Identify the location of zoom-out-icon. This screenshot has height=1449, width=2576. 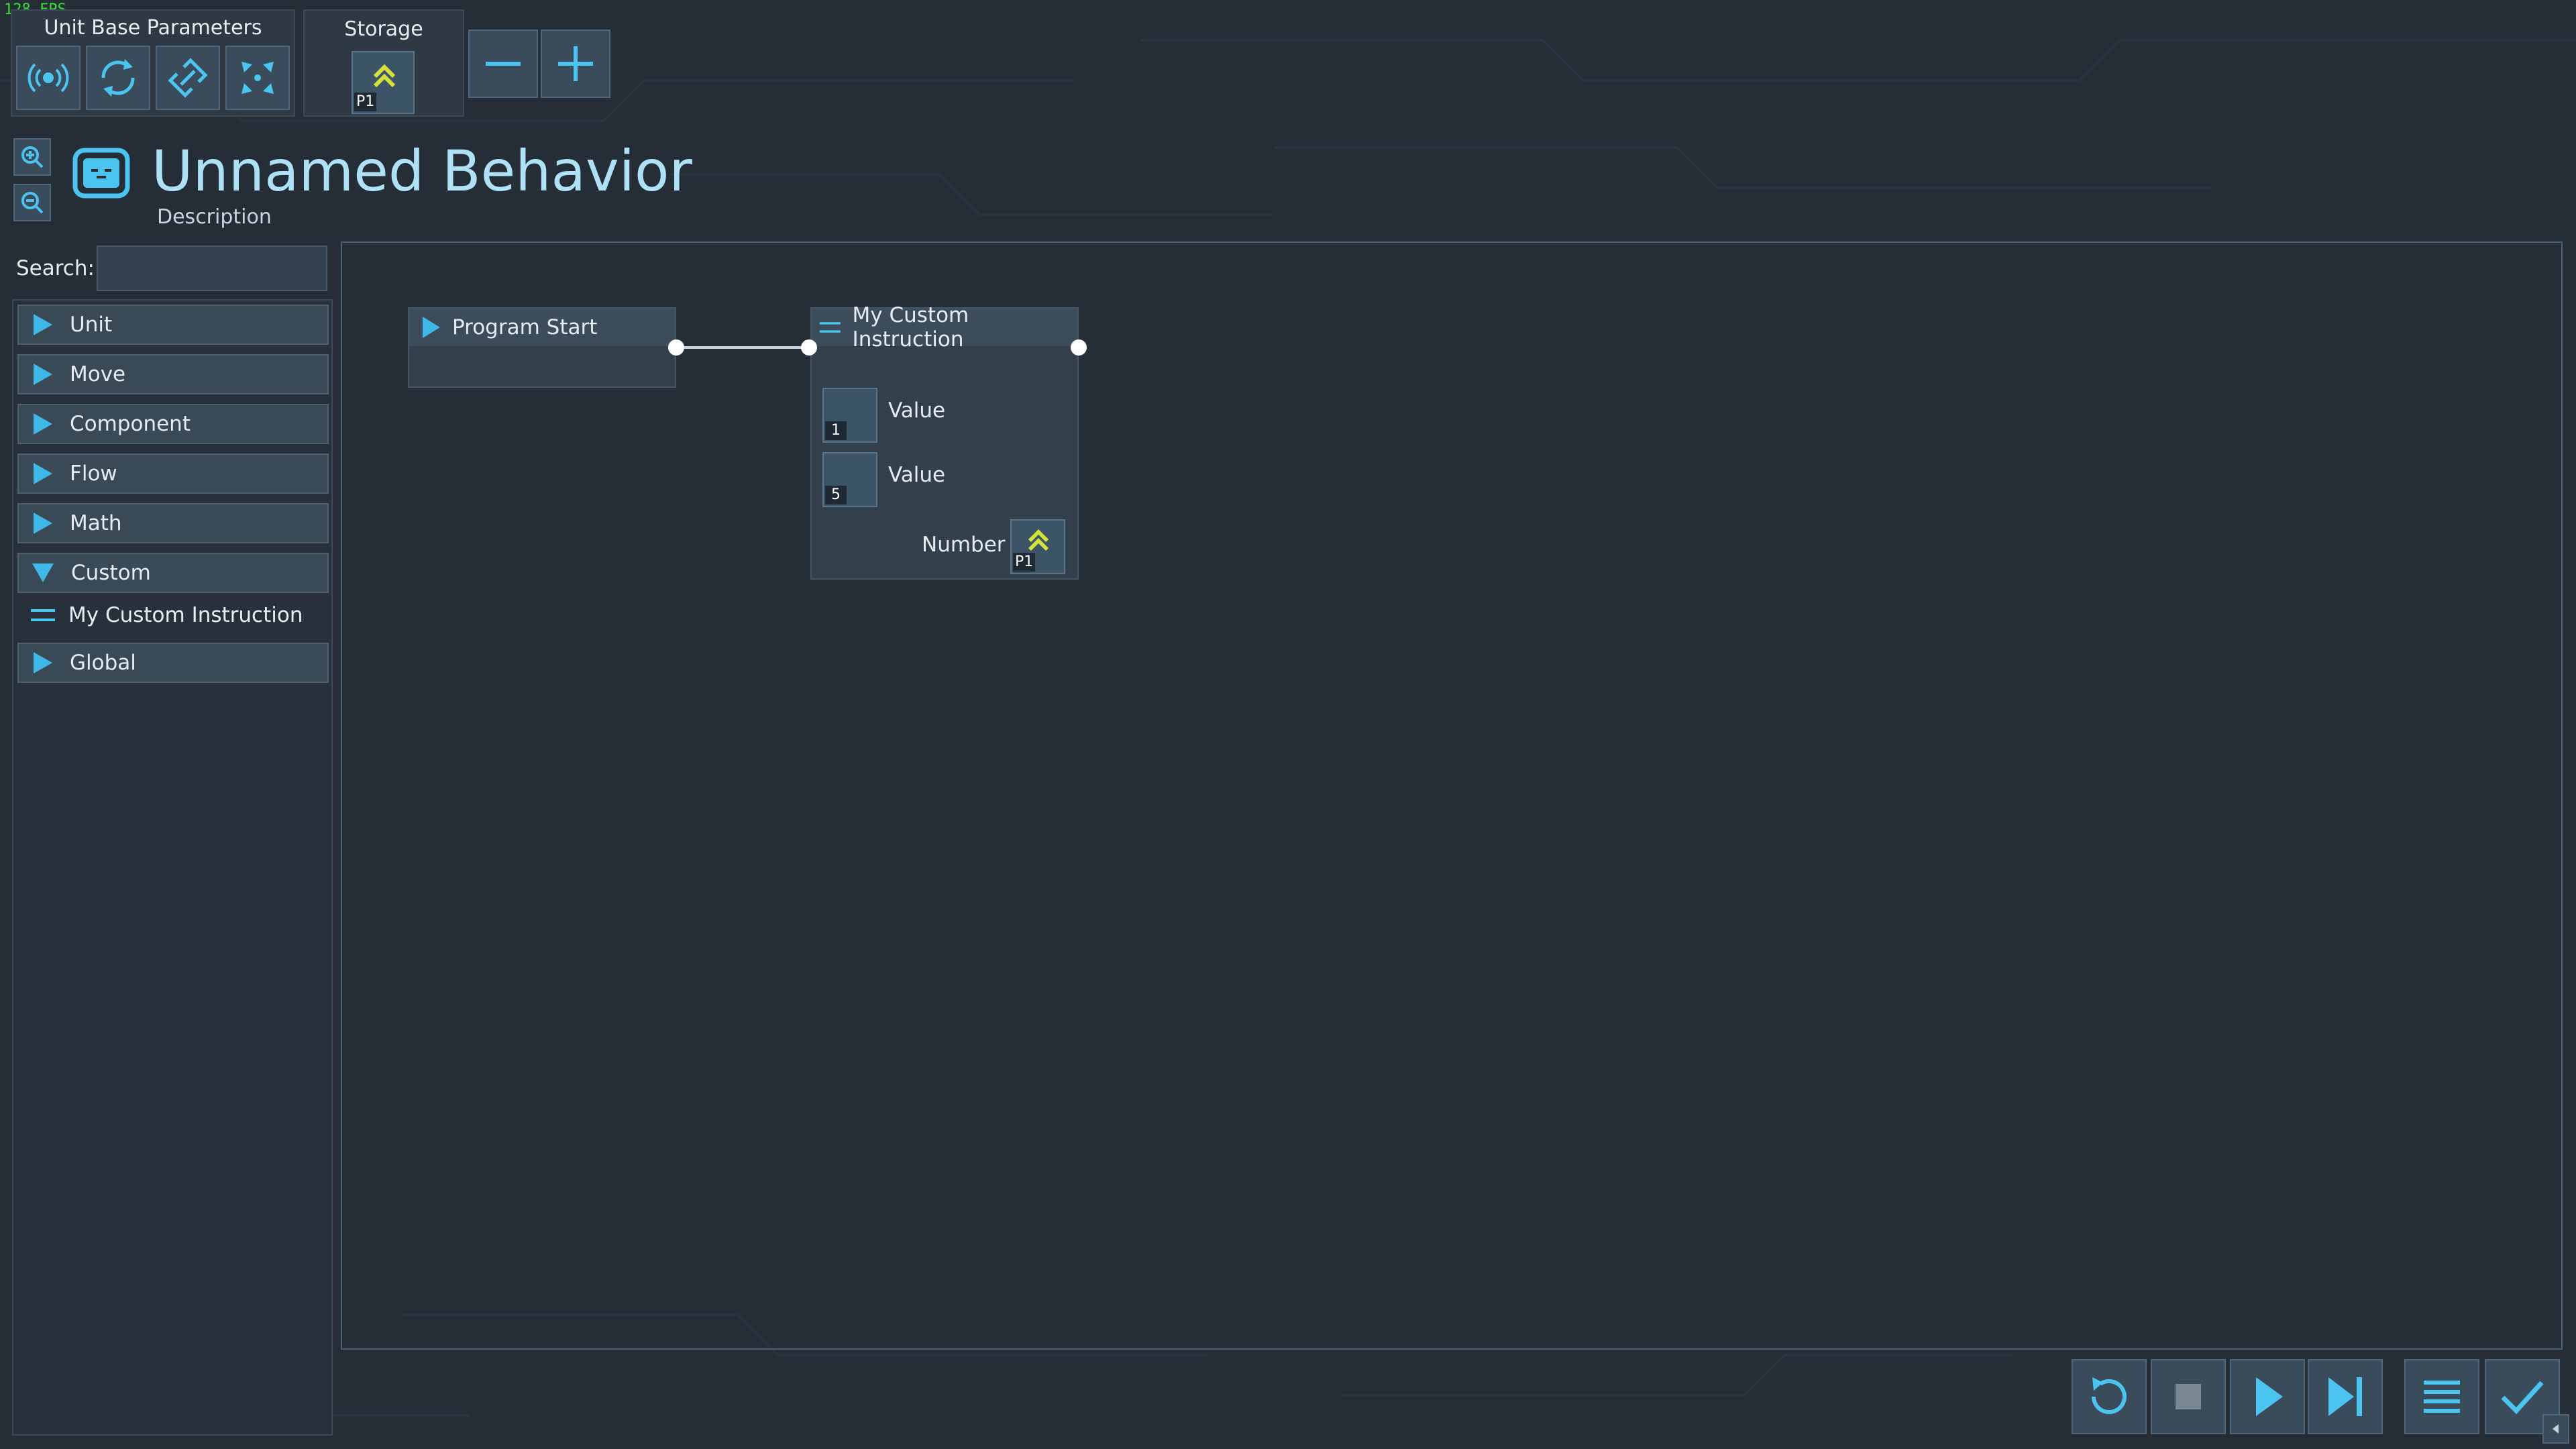
(32, 203).